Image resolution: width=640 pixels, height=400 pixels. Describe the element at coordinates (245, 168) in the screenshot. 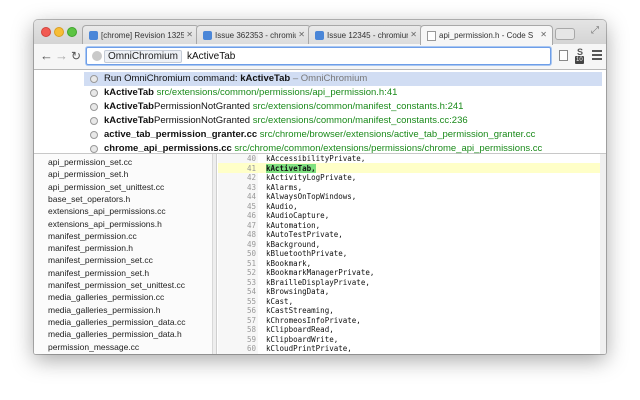

I see `line-number: 41` at that location.